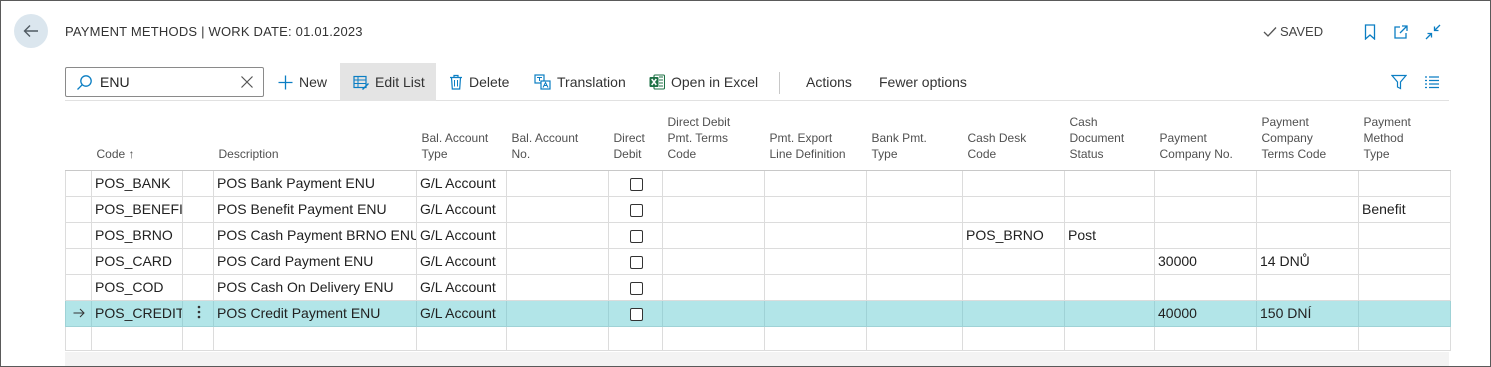 This screenshot has width=1491, height=367. Describe the element at coordinates (315, 183) in the screenshot. I see `cell-description: POS Bank Payment ENU` at that location.